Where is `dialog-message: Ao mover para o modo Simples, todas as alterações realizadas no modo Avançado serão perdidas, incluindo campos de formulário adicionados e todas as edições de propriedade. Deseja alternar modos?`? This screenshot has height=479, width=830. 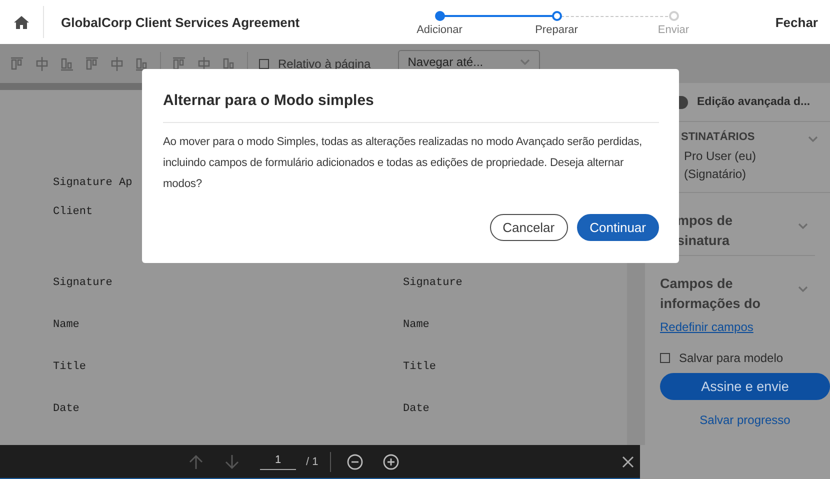 dialog-message: Ao mover para o modo Simples, todas as alterações realizadas no modo Avançado serão perdidas, incluindo campos de formulário adicionados e todas as edições de propriedade. Deseja alternar modos? is located at coordinates (403, 163).